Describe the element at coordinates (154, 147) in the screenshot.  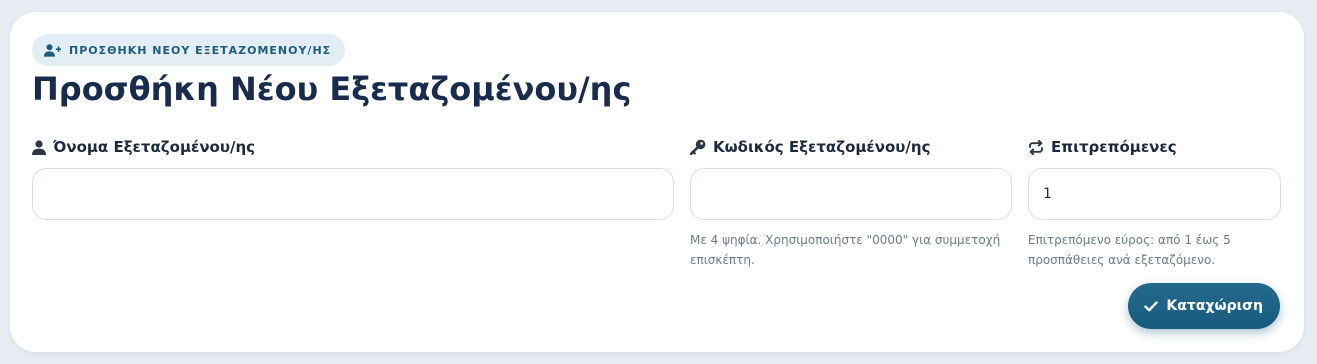
I see `name-label-text: Όνομα Εξεταζομένου/ης` at that location.